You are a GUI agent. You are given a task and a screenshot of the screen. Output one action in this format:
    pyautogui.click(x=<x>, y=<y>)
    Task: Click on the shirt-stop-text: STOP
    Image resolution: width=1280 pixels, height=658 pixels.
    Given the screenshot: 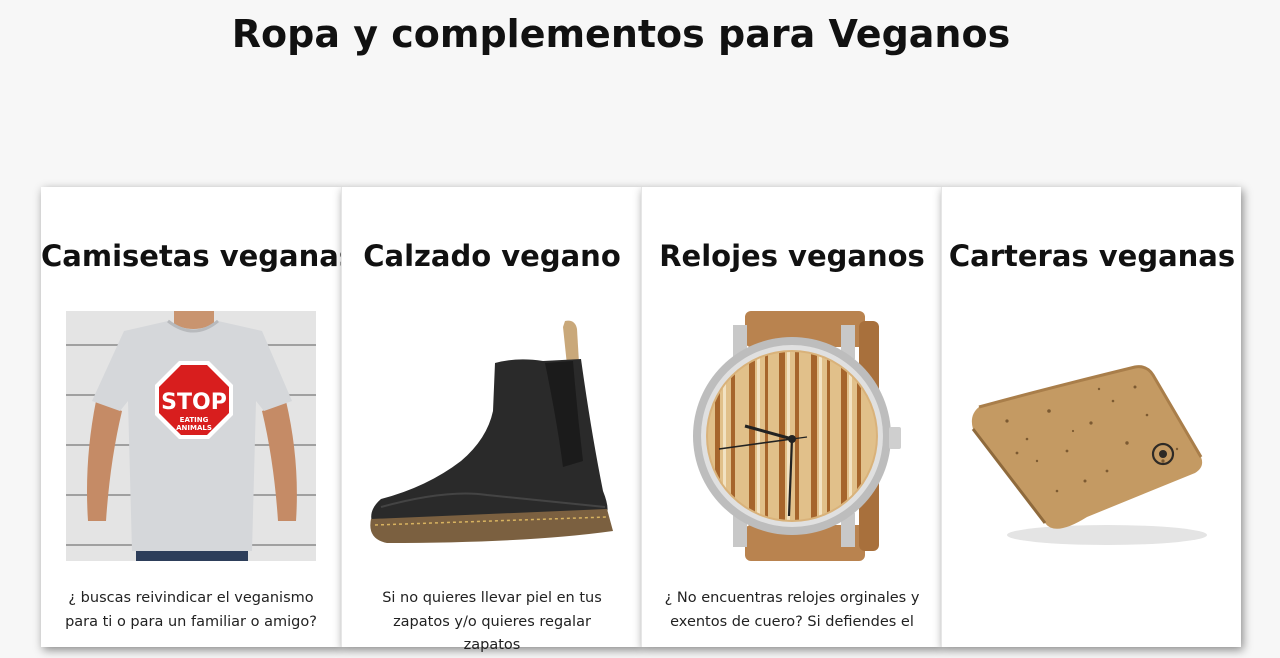 What is the action you would take?
    pyautogui.click(x=194, y=402)
    